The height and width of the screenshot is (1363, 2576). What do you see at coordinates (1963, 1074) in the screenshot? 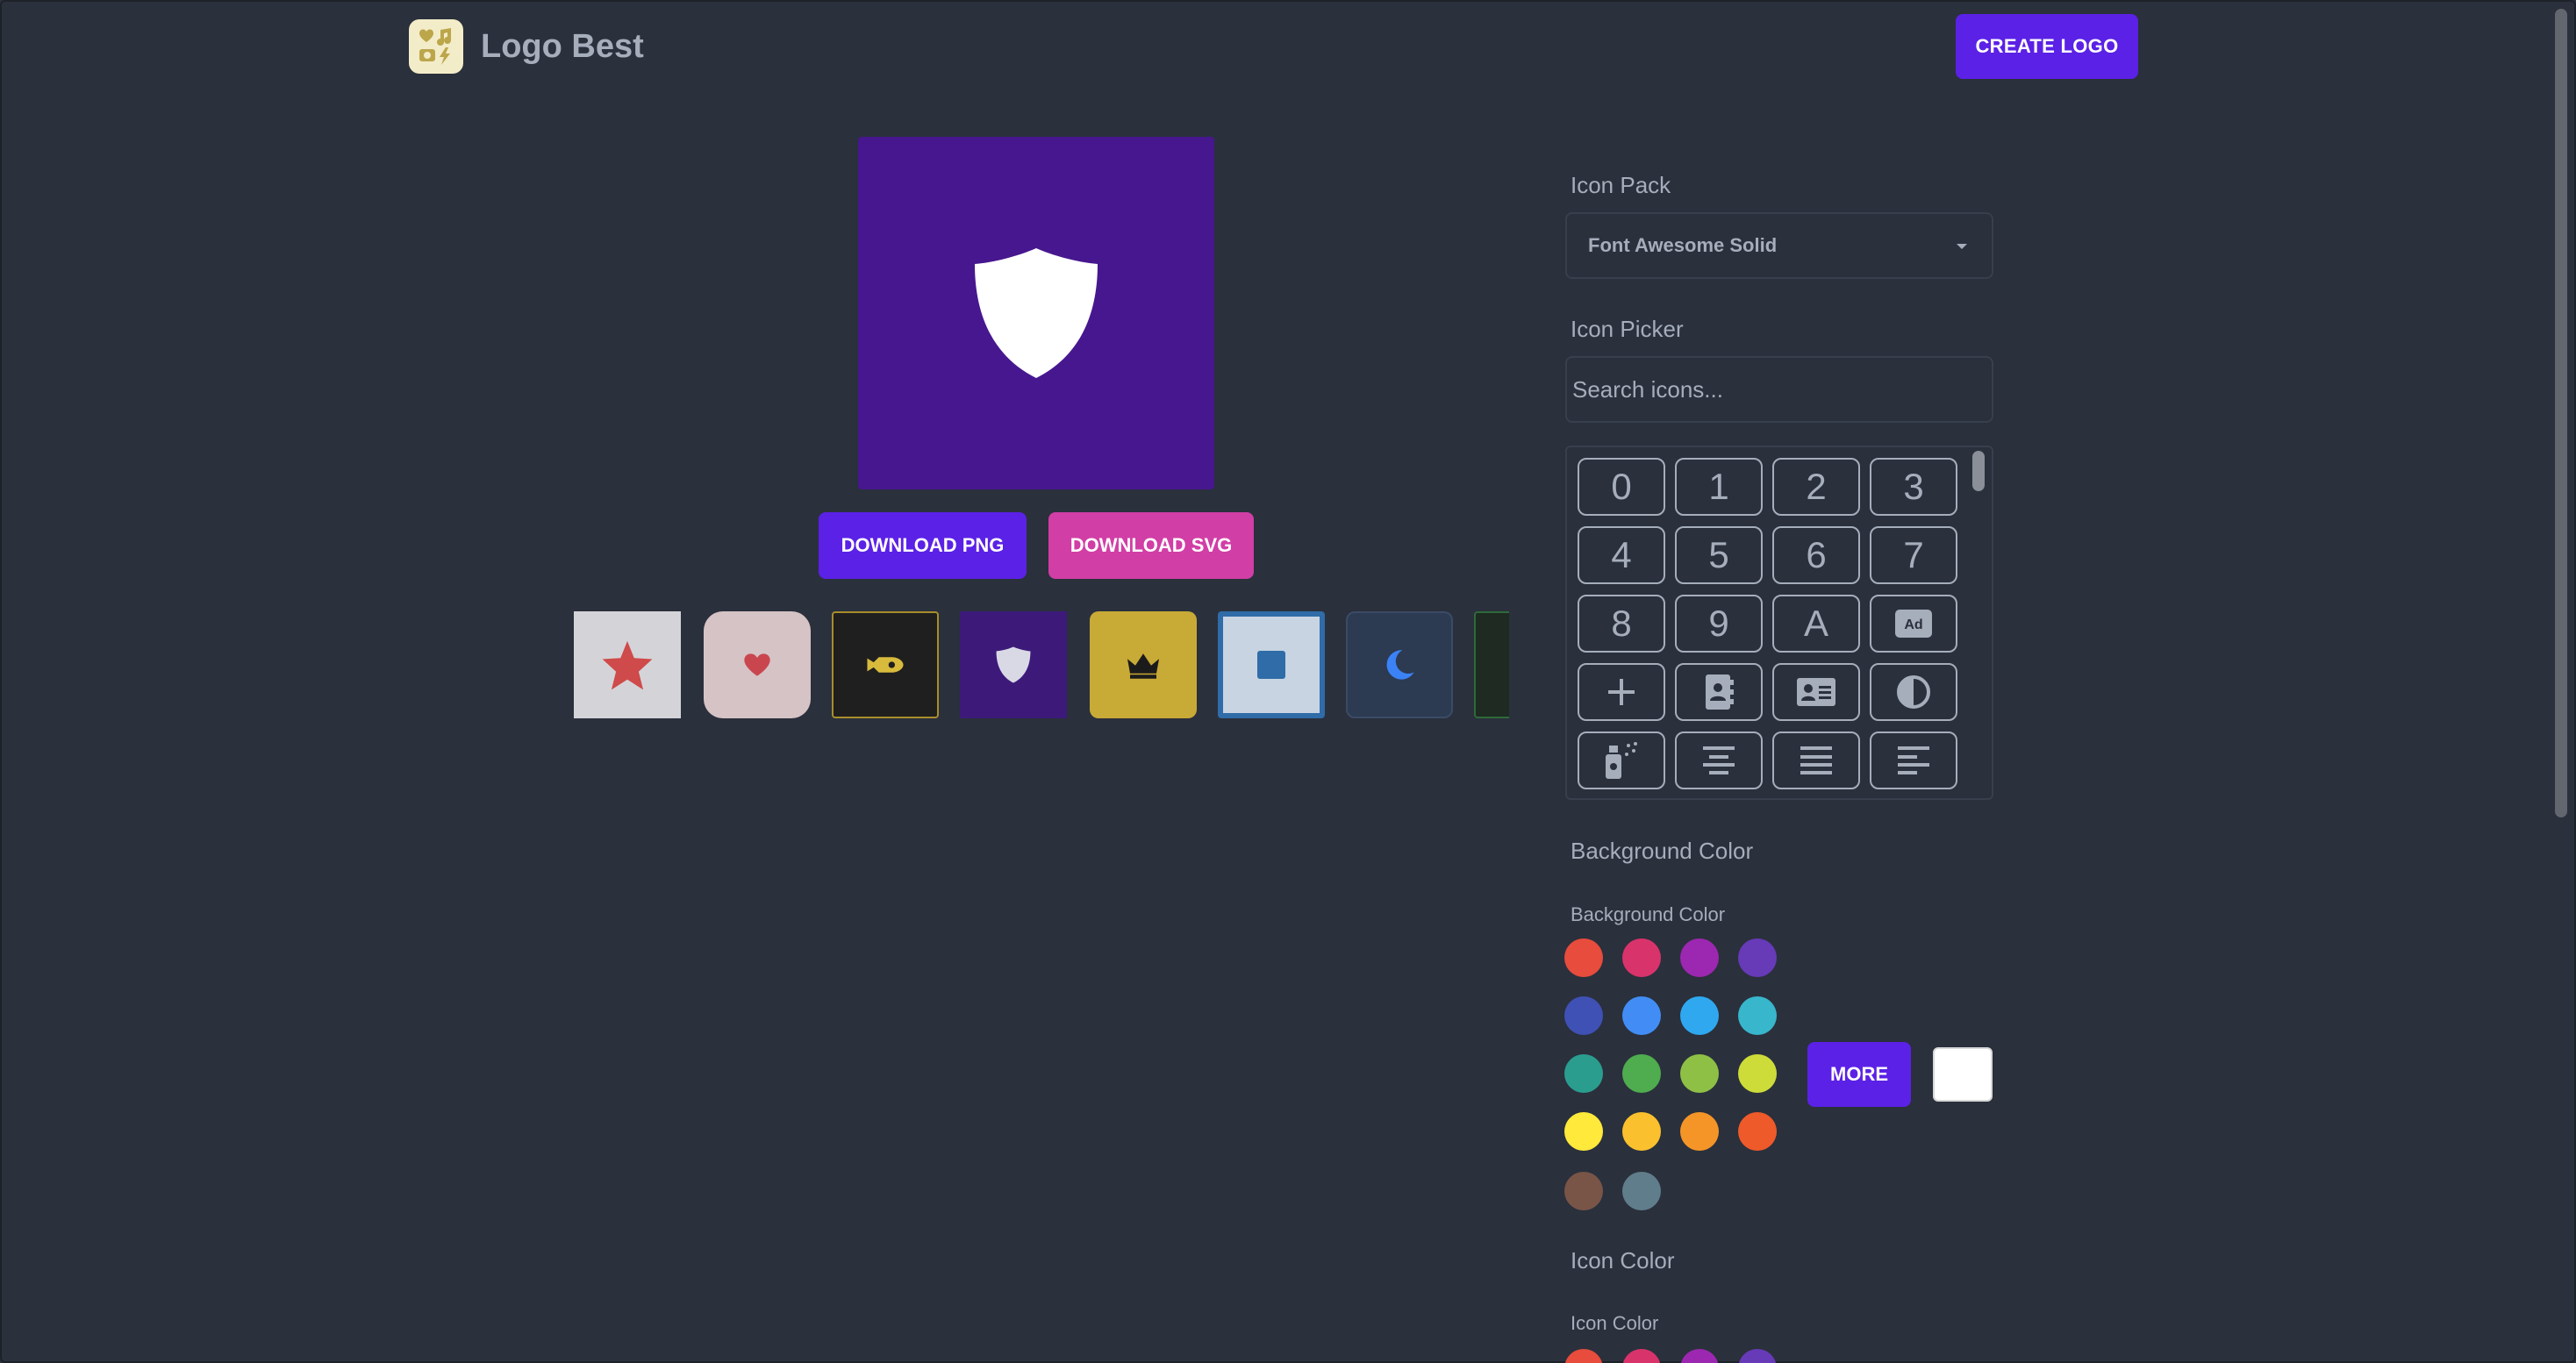
I see `selected-bg-color-swatch` at bounding box center [1963, 1074].